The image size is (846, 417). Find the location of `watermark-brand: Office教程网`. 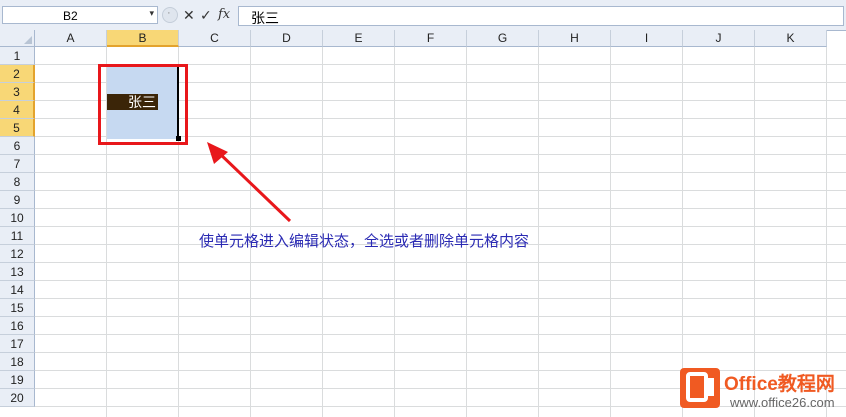

watermark-brand: Office教程网 is located at coordinates (779, 384).